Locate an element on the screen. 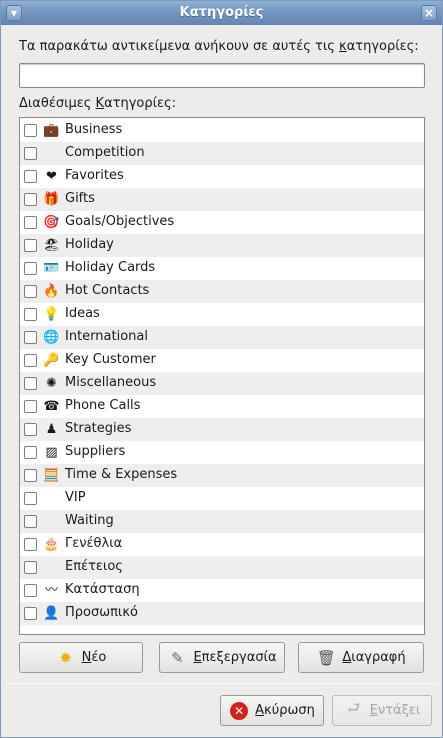  category-label: Επέτειος is located at coordinates (94, 566).